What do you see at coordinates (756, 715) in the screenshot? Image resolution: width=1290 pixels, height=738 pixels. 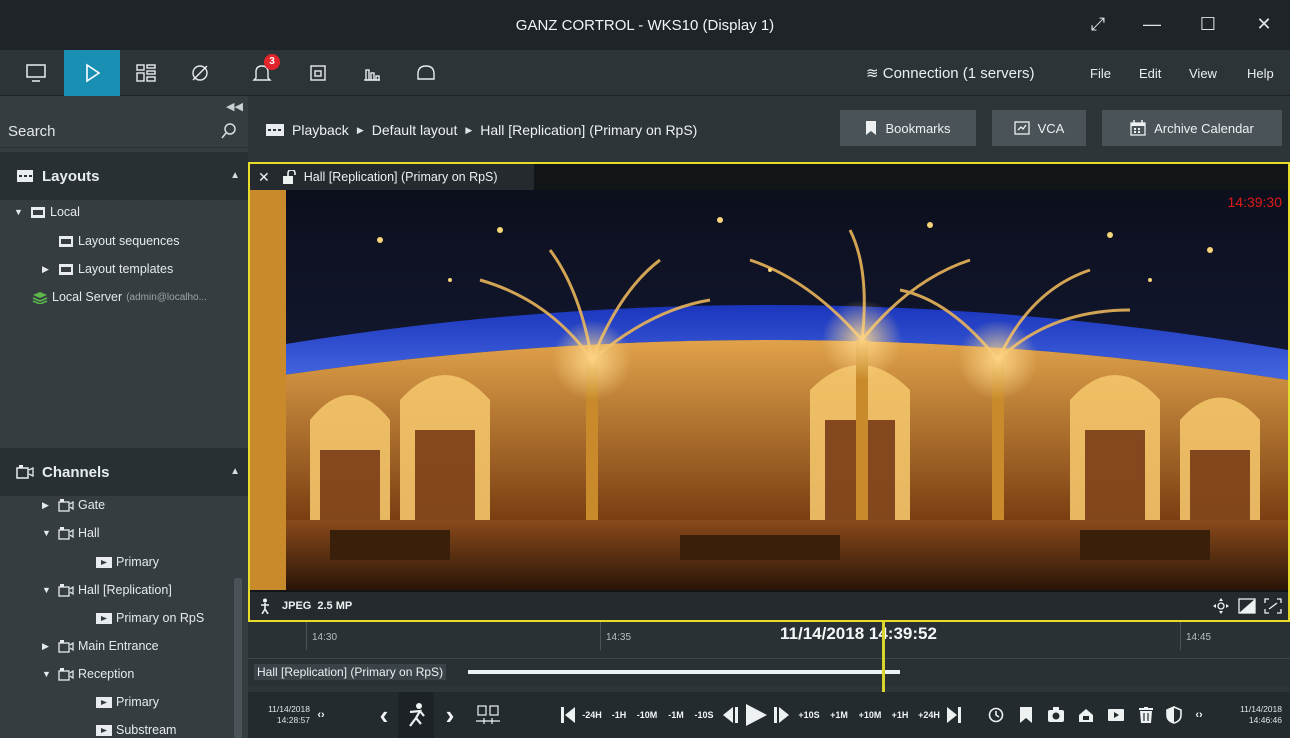 I see `play-icon` at bounding box center [756, 715].